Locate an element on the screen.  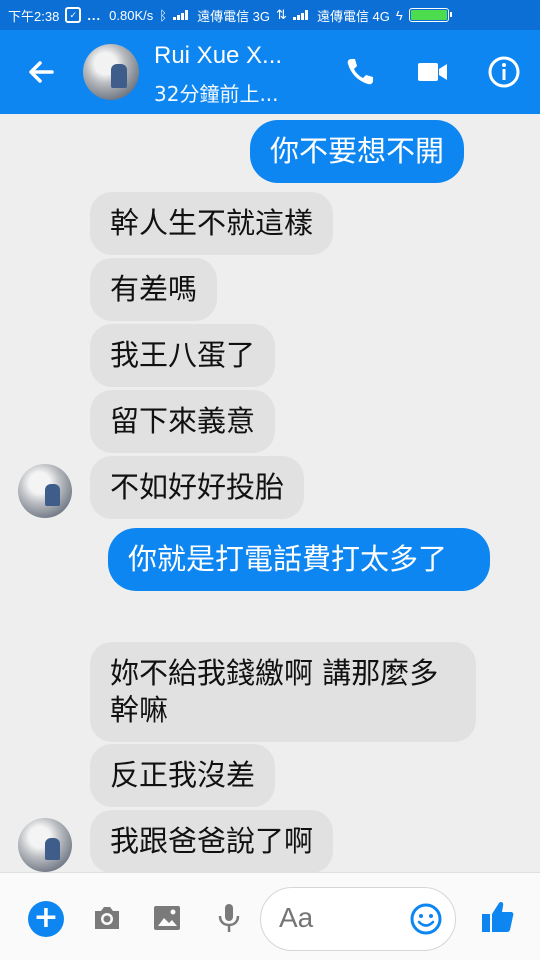
message-composer: + is located at coordinates (270, 916).